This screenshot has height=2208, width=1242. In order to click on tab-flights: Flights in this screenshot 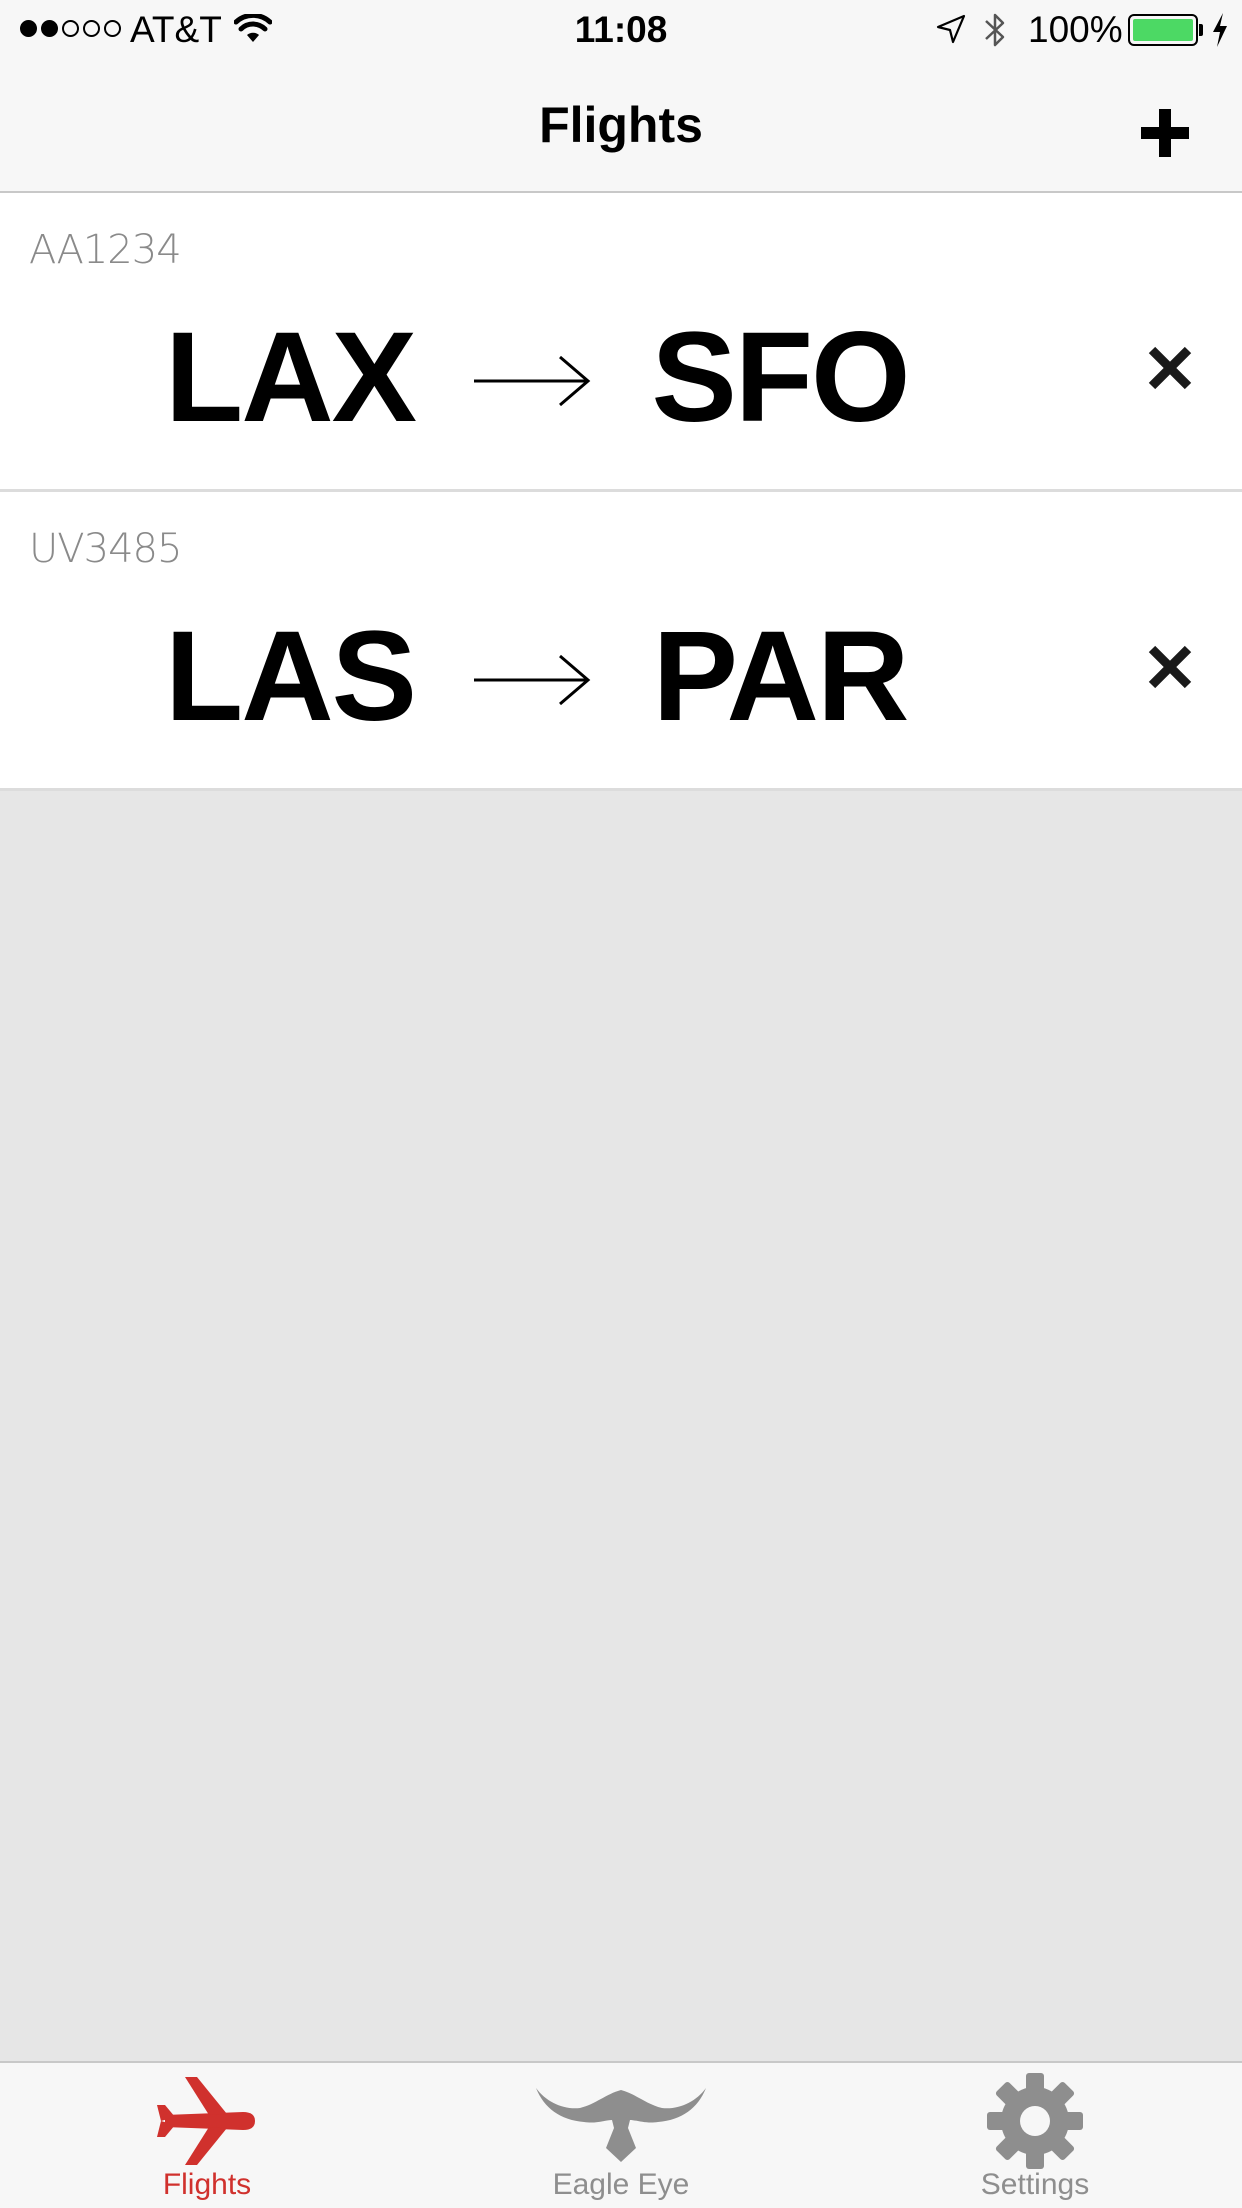, I will do `click(207, 2135)`.